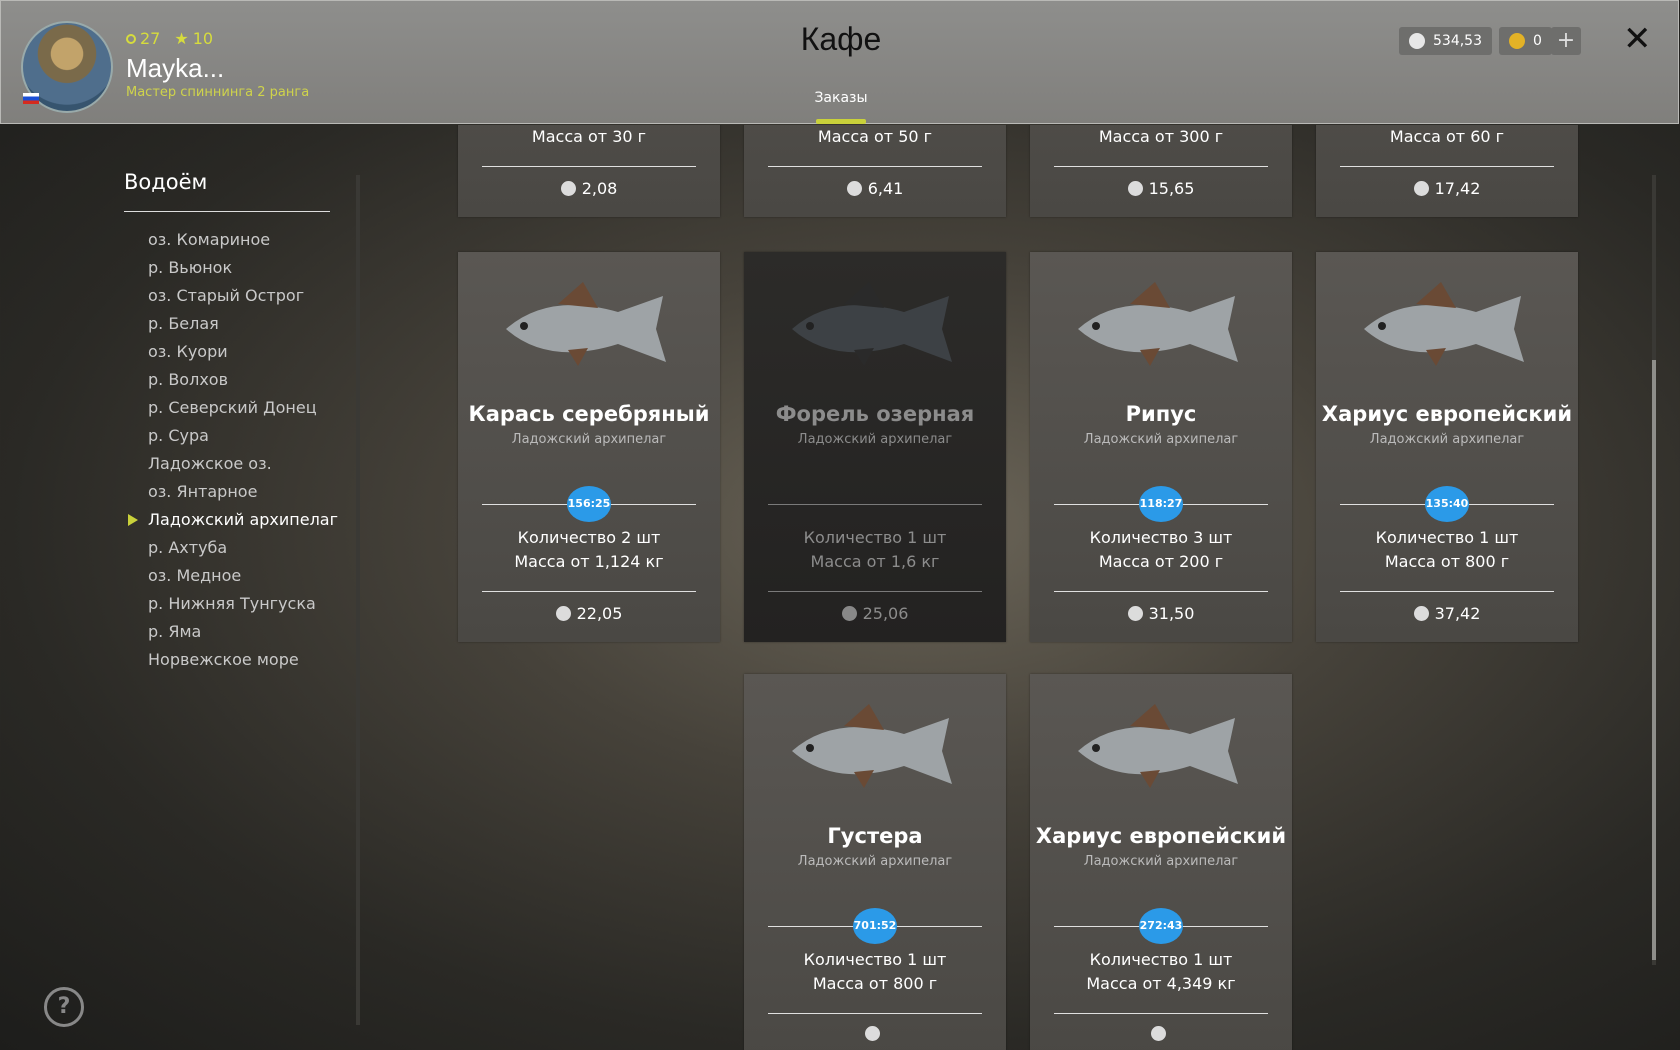 The height and width of the screenshot is (1050, 1680). I want to click on order-reward: 25,06, so click(875, 613).